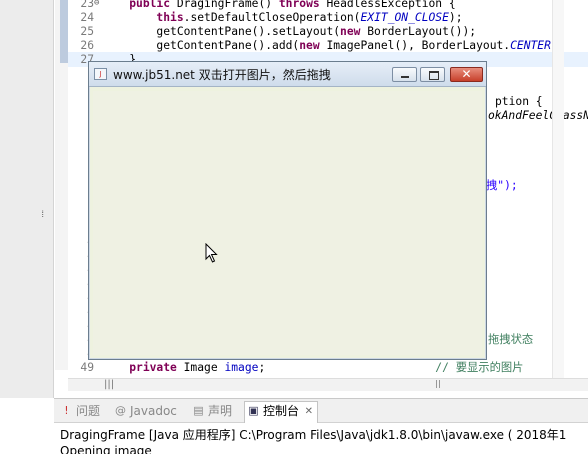 This screenshot has width=588, height=454. I want to click on tab-problems: ! 问题, so click(79, 411).